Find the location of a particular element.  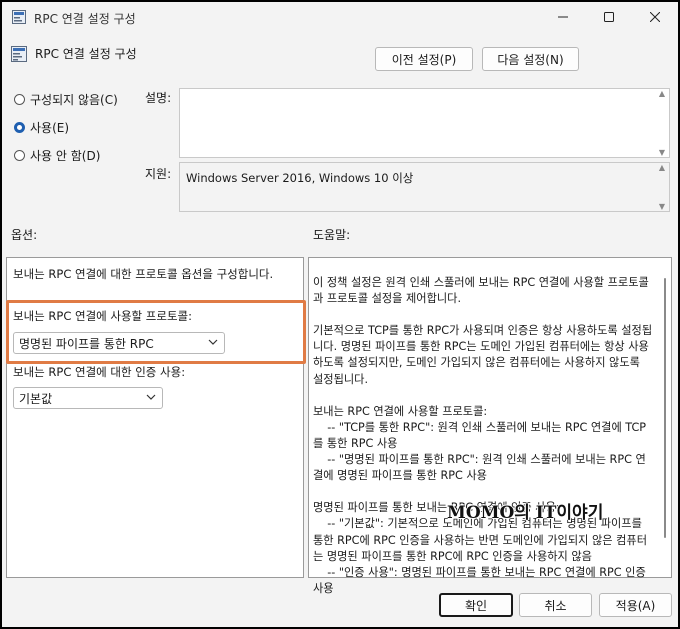

radio-enabled: 사용(E) is located at coordinates (41, 127).